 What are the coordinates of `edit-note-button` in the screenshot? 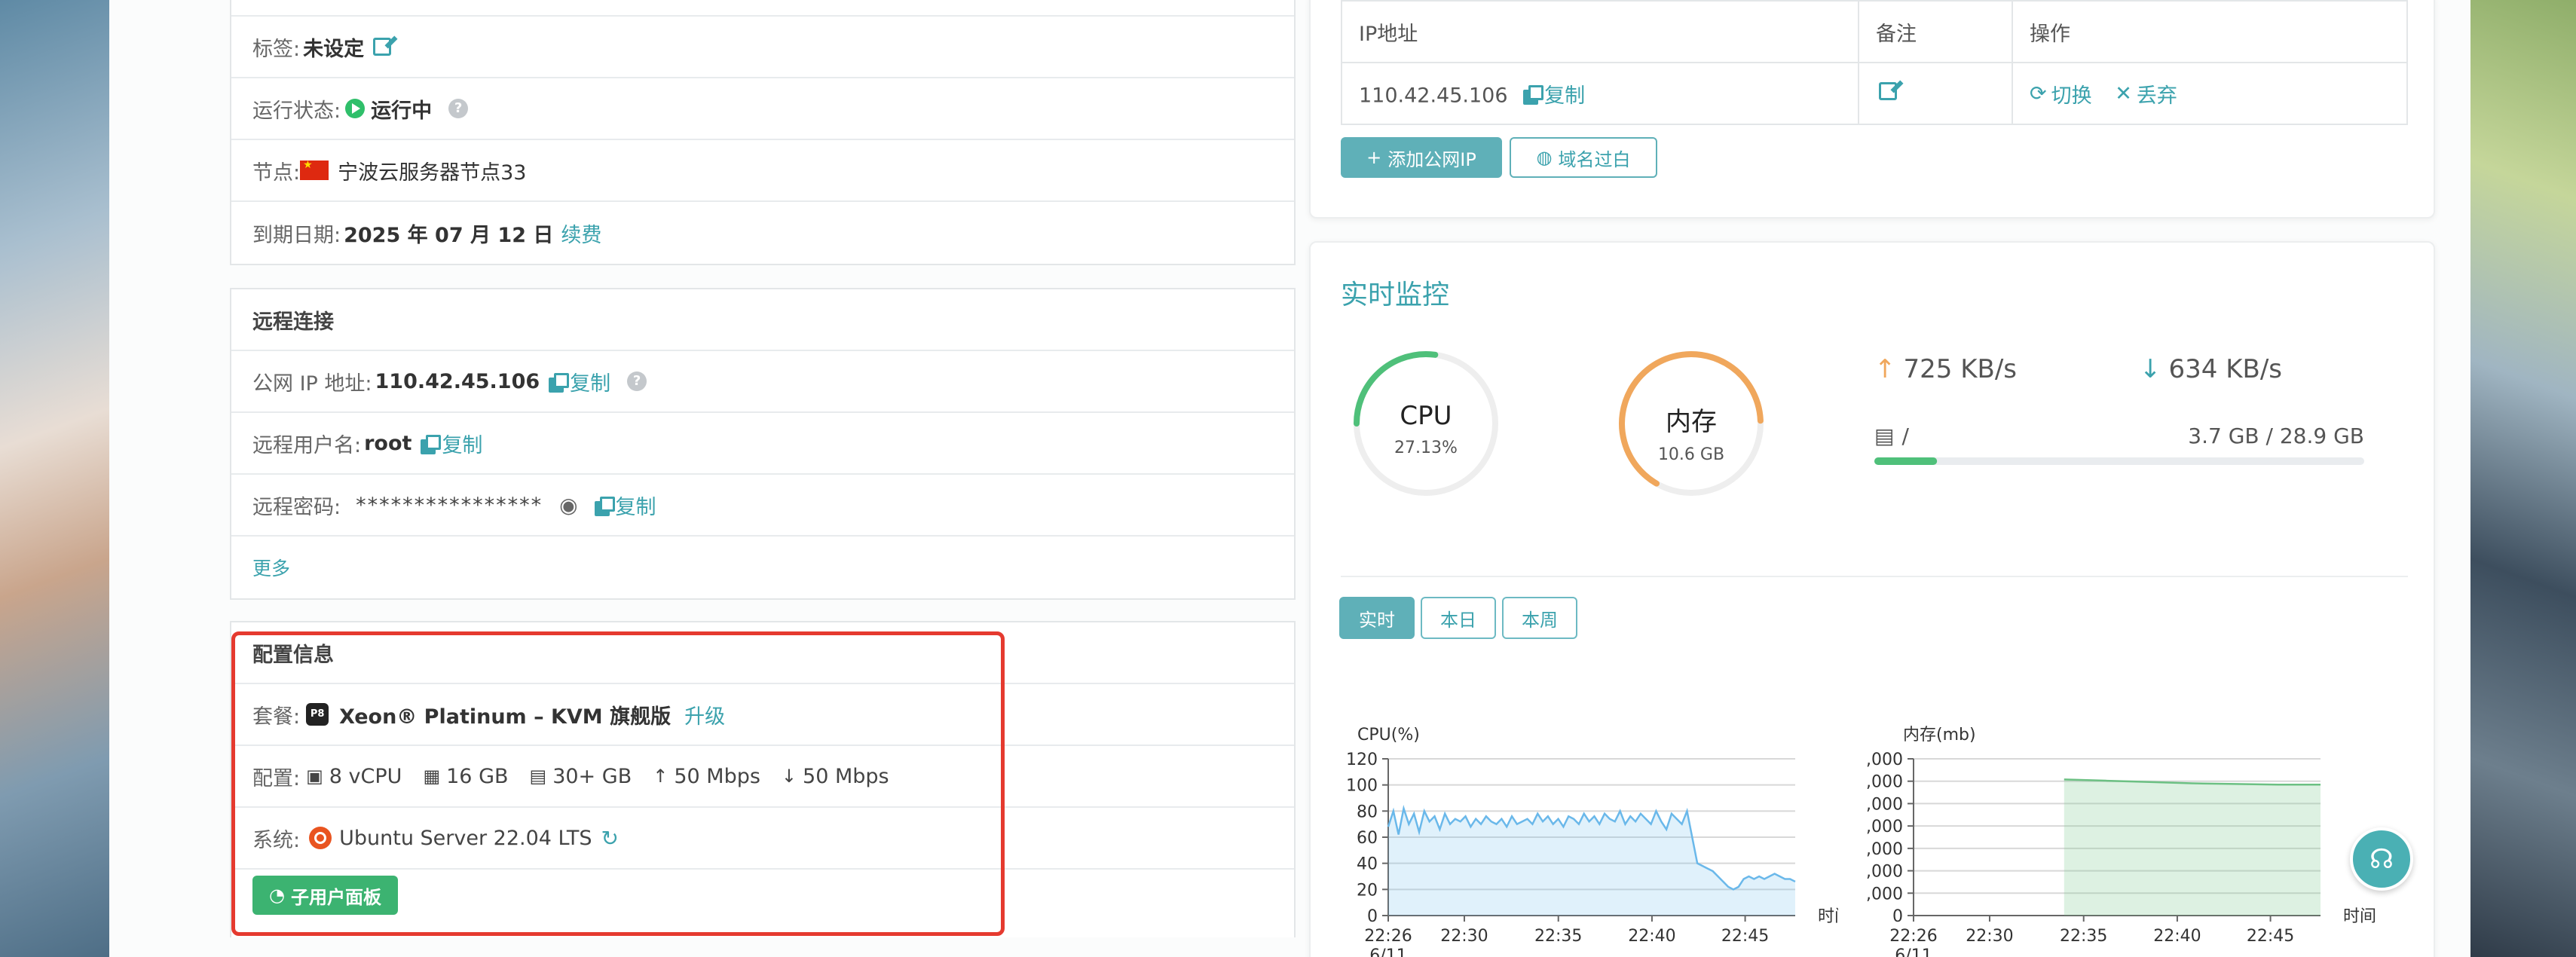 It's located at (1888, 90).